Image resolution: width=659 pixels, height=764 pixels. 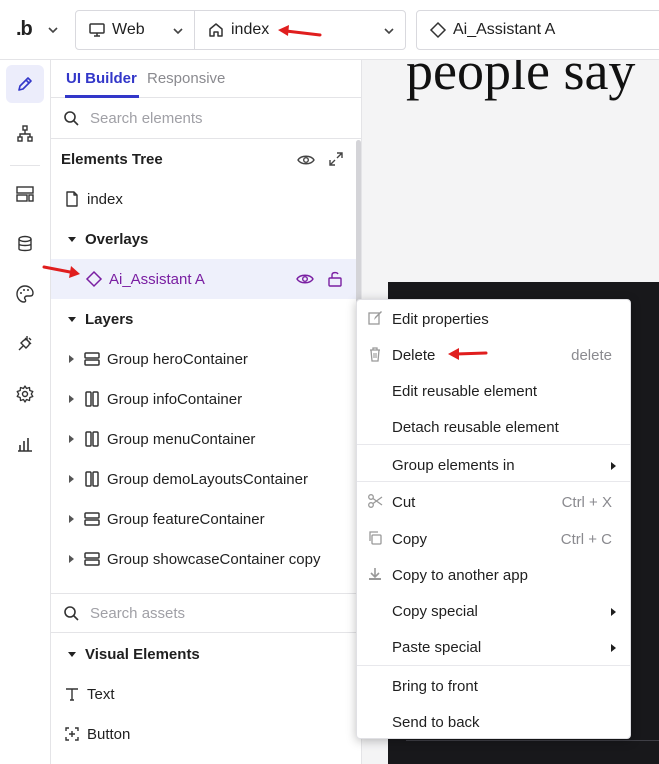 What do you see at coordinates (493, 647) in the screenshot?
I see `menu-item-paste-special: Paste special` at bounding box center [493, 647].